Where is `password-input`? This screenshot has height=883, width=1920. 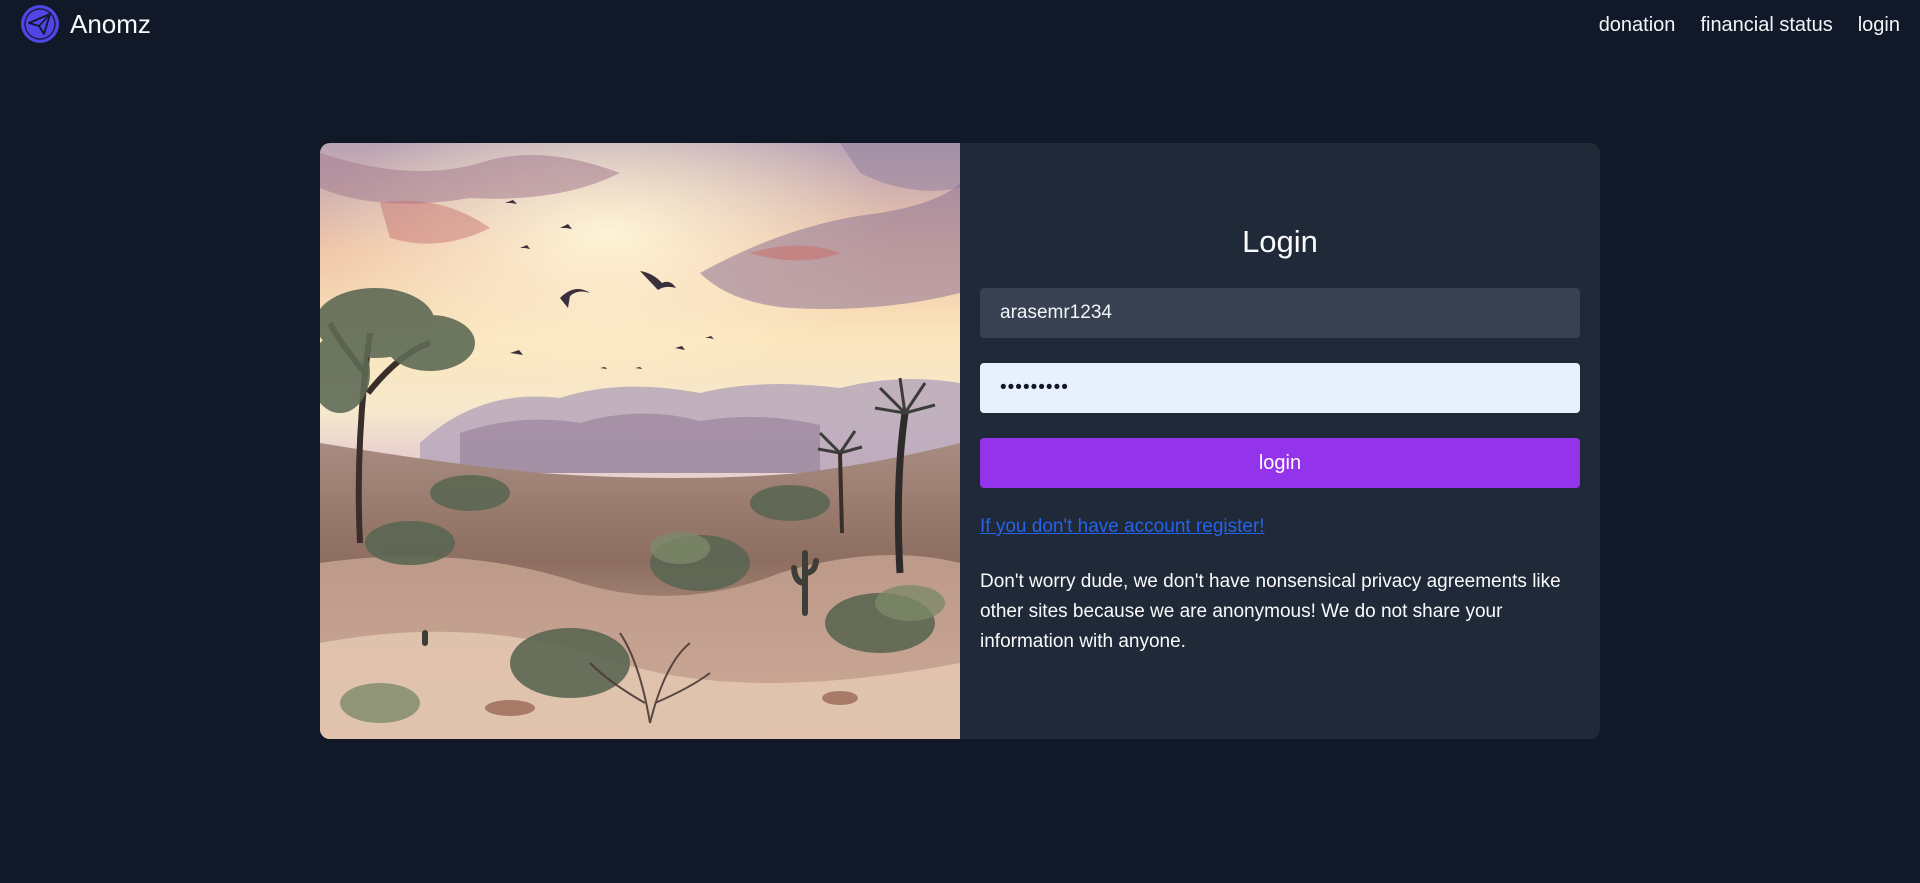
password-input is located at coordinates (1280, 388).